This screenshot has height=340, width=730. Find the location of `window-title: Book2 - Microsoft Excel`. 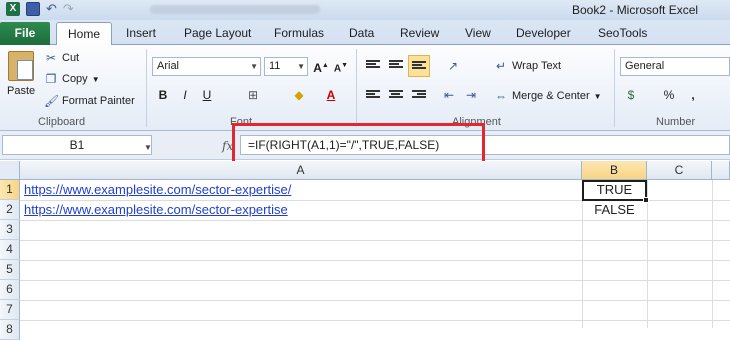

window-title: Book2 - Microsoft Excel is located at coordinates (635, 10).